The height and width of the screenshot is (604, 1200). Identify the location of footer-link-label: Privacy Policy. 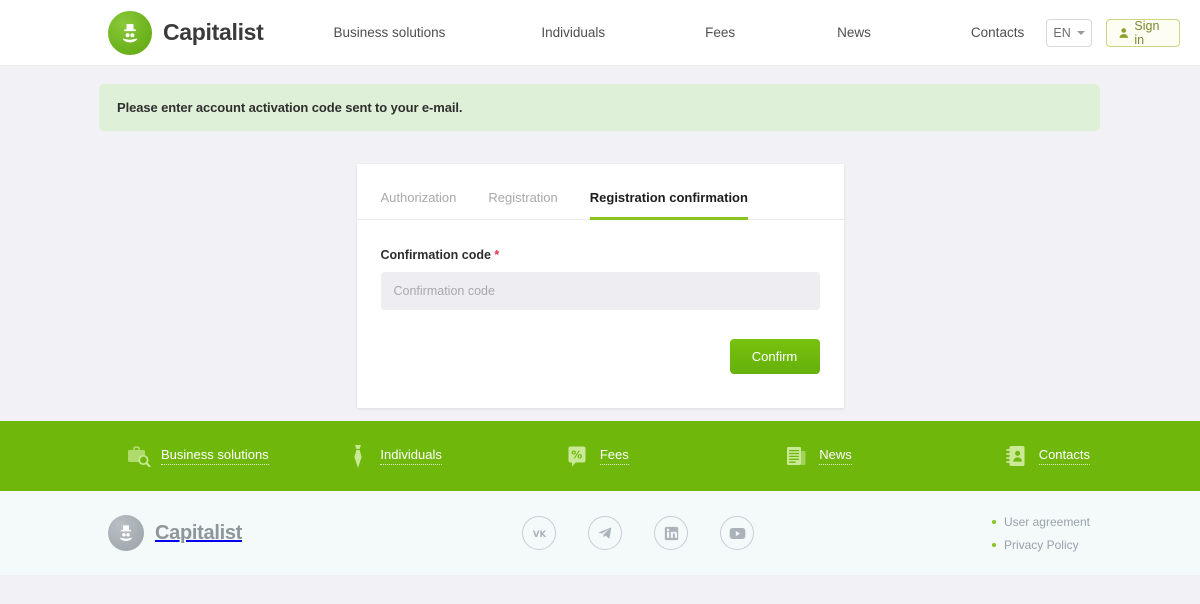
(1041, 544).